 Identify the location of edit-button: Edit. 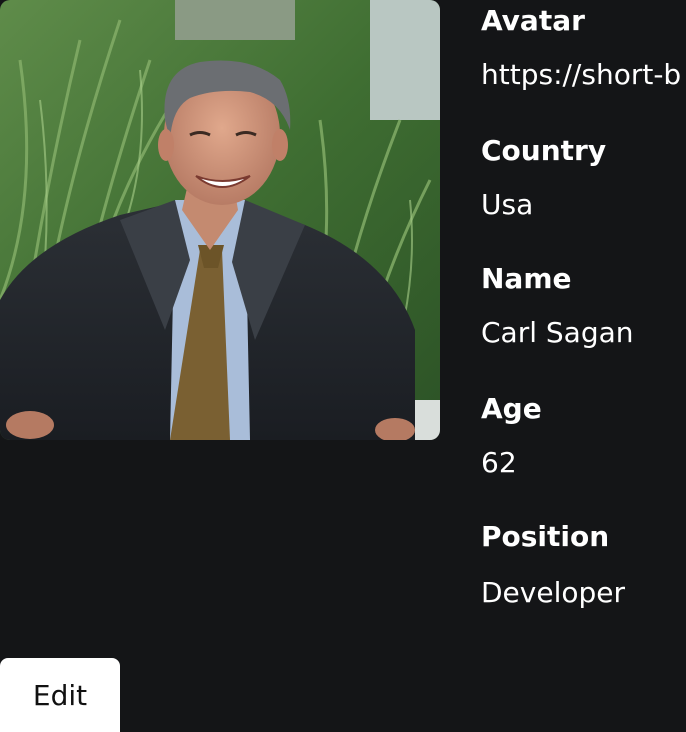
(60, 695).